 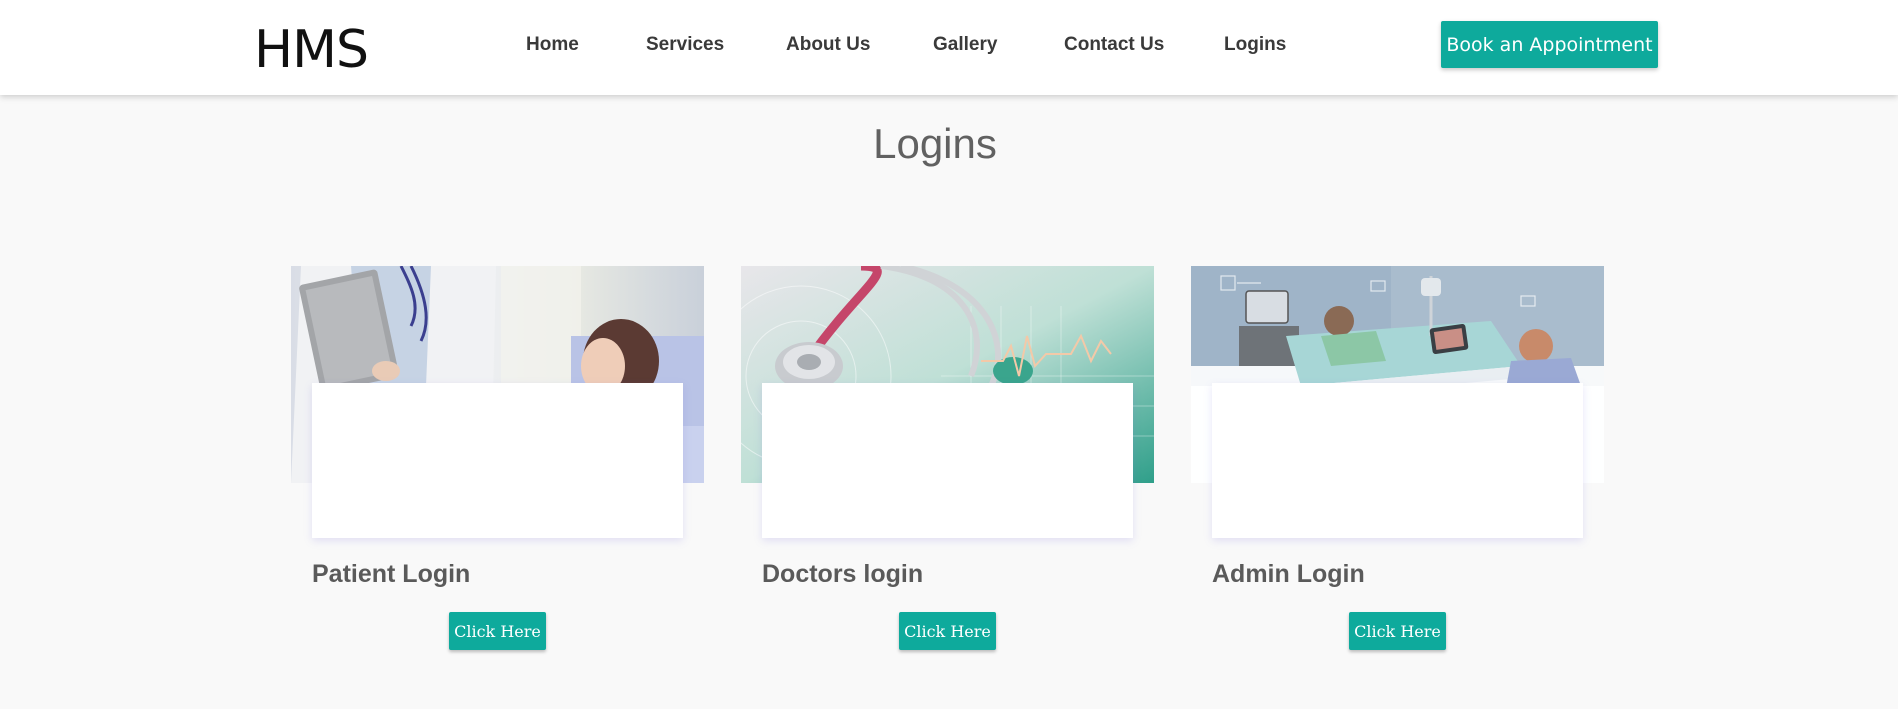 I want to click on book-appointment-button: Book an Appointment, so click(x=1549, y=44).